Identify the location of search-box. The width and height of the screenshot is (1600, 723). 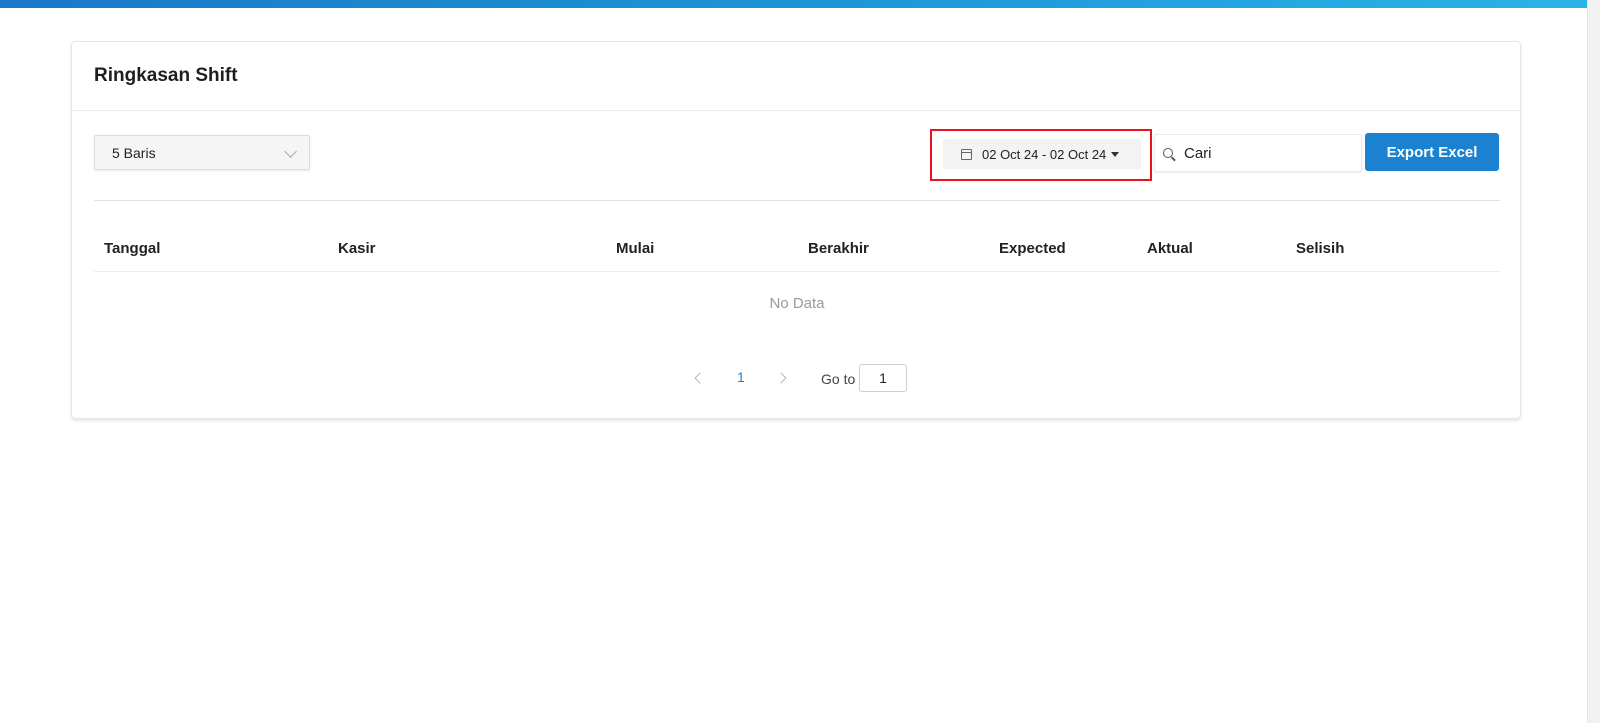
(1258, 153).